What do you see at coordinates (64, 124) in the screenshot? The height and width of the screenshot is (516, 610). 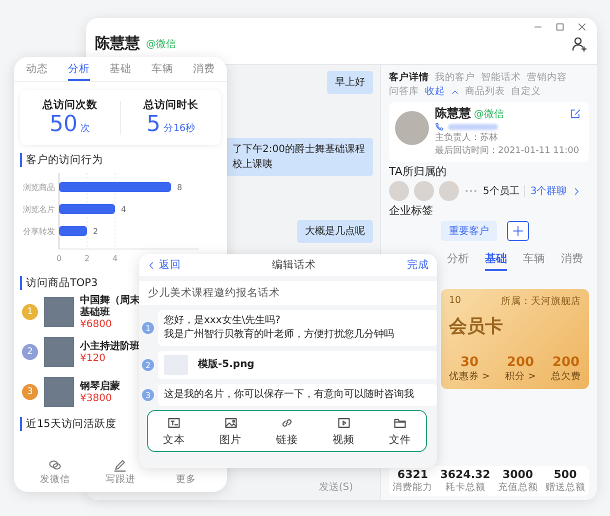 I see `summary-value: 50` at bounding box center [64, 124].